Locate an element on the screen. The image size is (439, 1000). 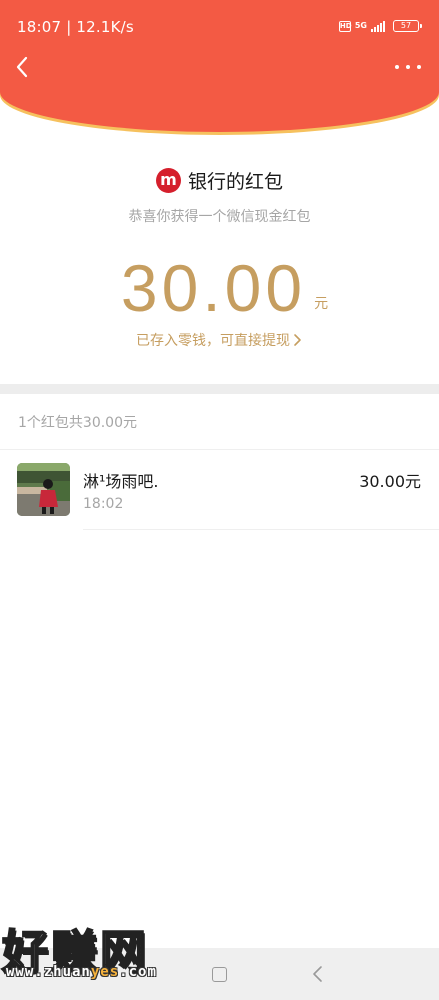
record-amount: 30.00元 is located at coordinates (390, 481).